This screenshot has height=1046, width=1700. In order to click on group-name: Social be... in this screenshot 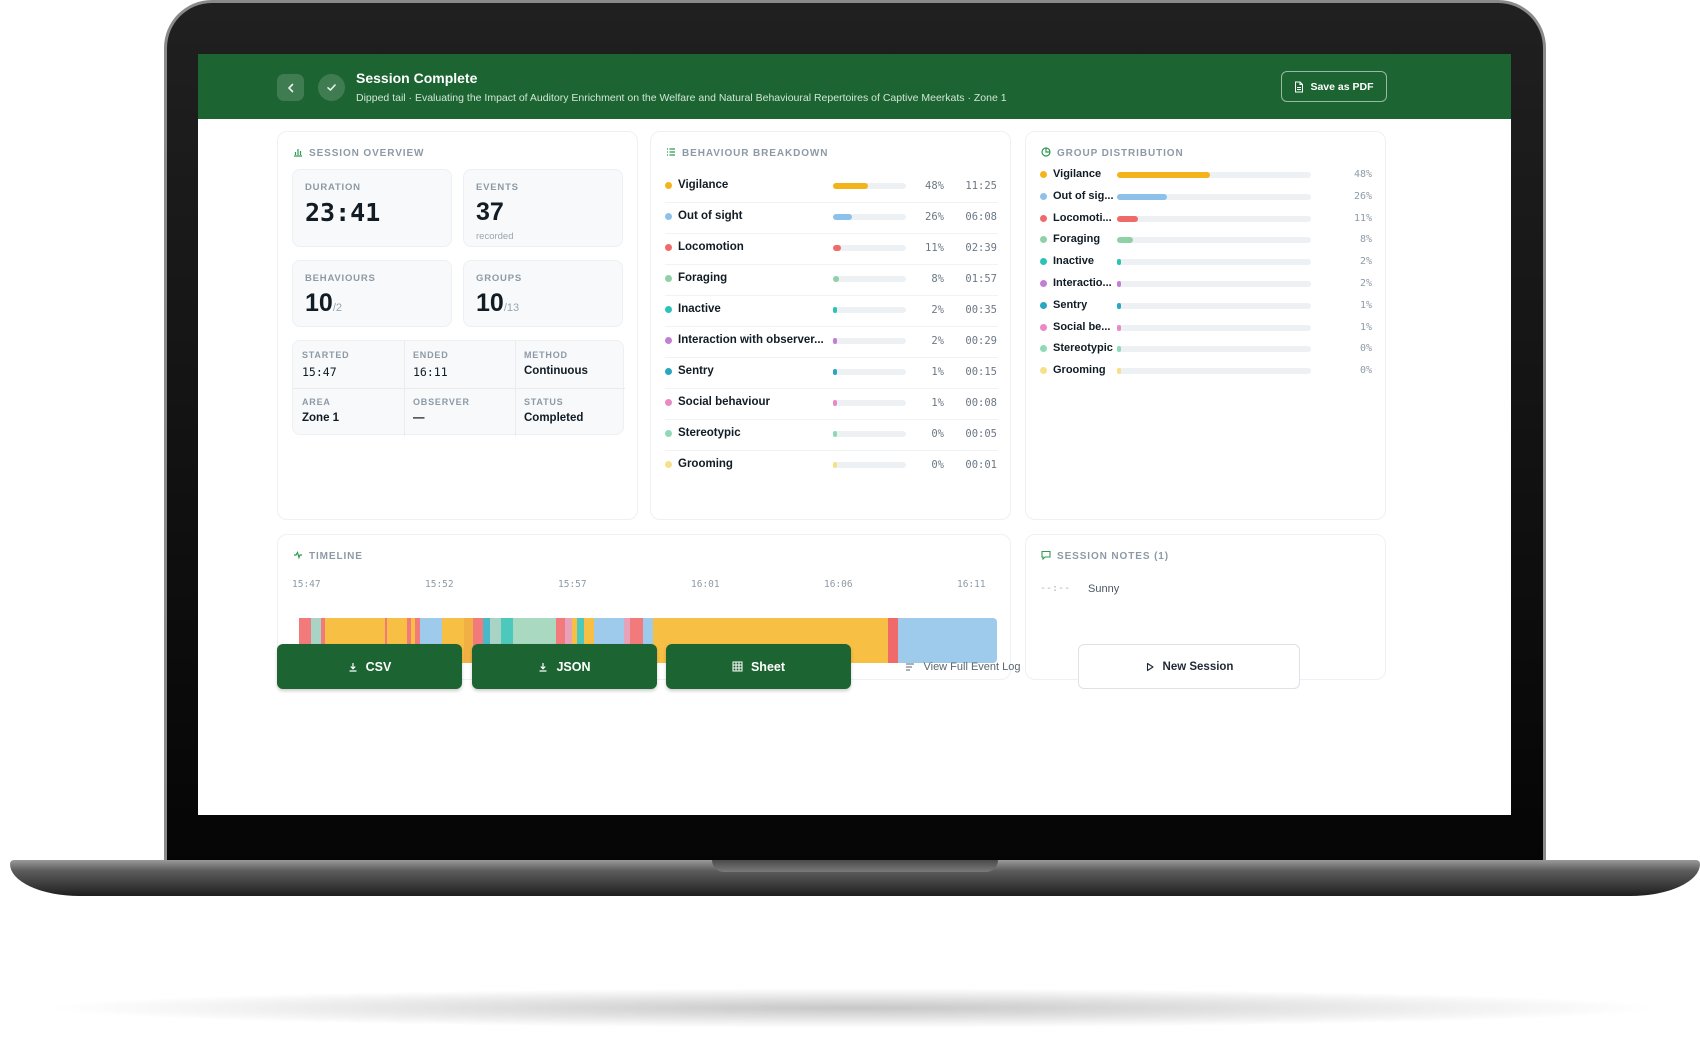, I will do `click(1082, 326)`.